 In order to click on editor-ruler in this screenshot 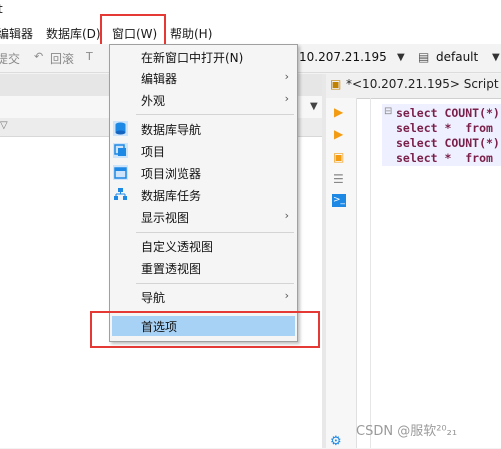, I will do `click(370, 273)`.